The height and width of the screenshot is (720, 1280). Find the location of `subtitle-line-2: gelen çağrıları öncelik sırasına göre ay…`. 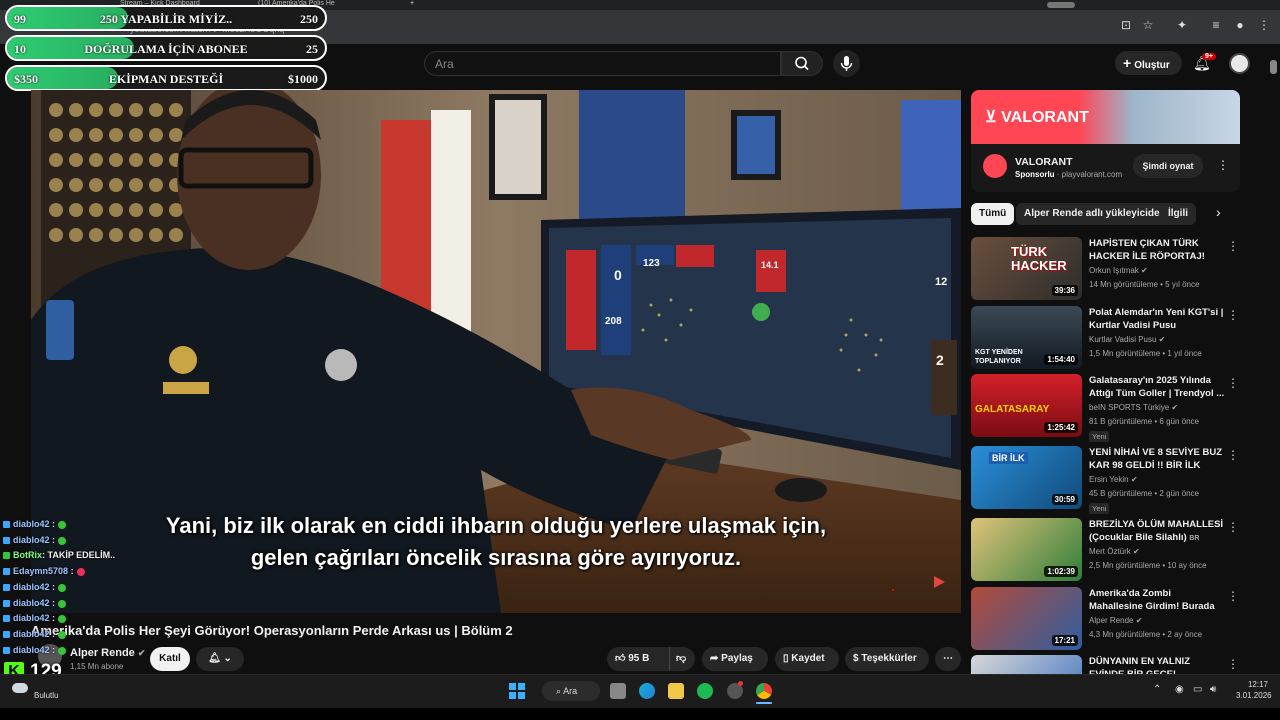

subtitle-line-2: gelen çağrıları öncelik sırasına göre ay… is located at coordinates (496, 557).